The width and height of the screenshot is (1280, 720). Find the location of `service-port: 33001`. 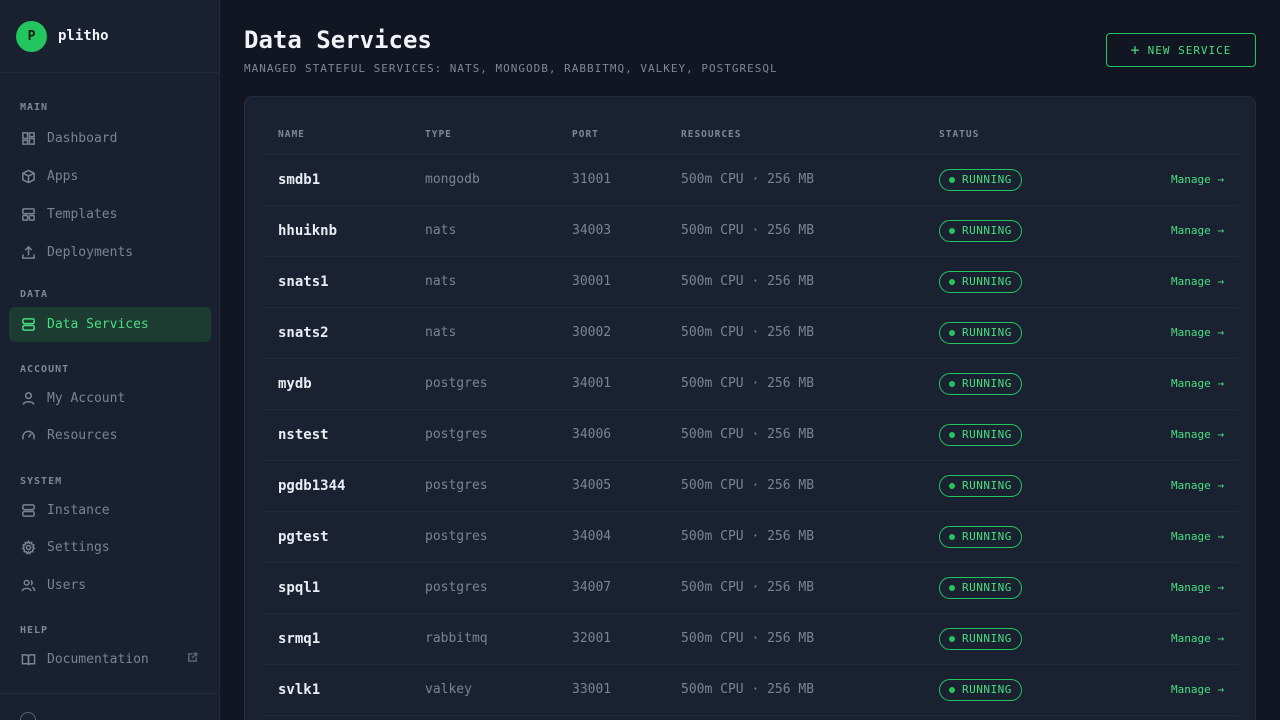

service-port: 33001 is located at coordinates (626, 690).